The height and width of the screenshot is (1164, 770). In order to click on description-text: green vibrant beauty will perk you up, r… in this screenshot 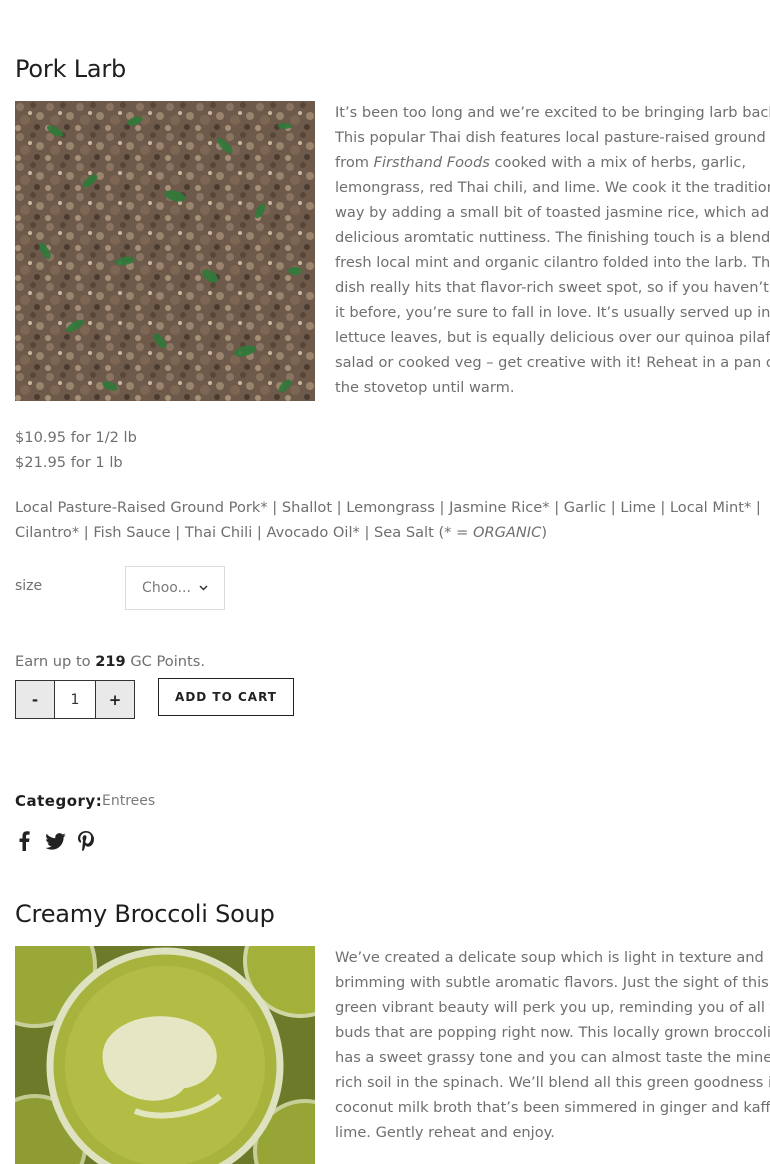, I will do `click(552, 1007)`.